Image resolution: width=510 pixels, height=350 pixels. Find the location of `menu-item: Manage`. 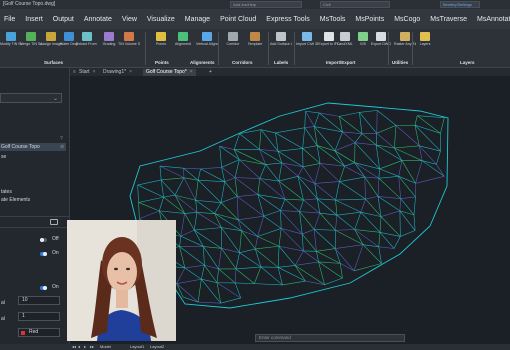

menu-item: Manage is located at coordinates (198, 19).